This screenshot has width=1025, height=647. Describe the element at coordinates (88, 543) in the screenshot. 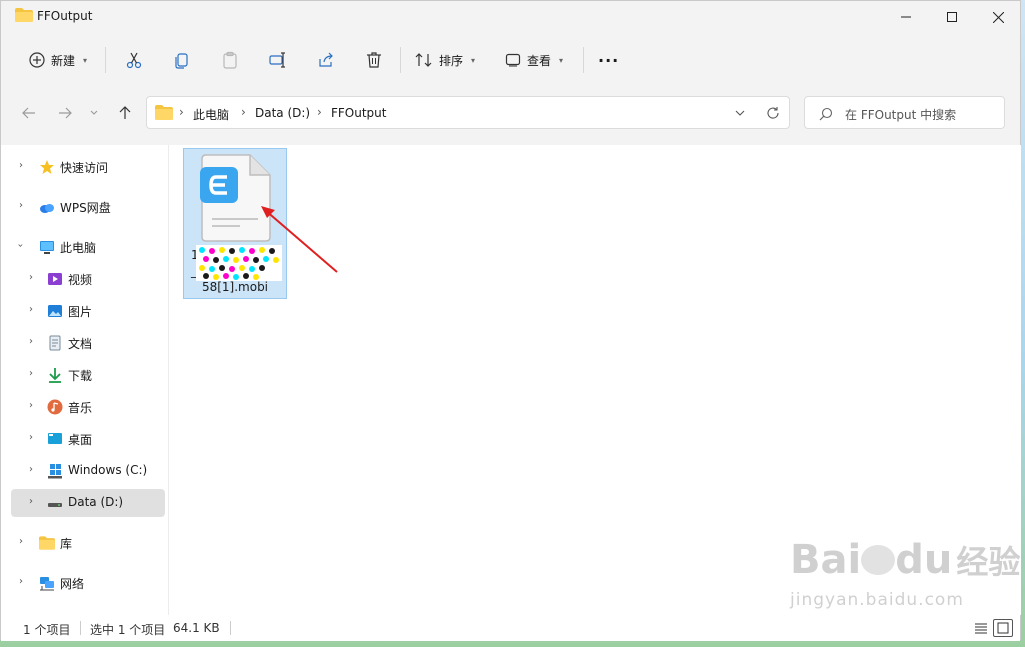

I see `sidebar-item-libraries: › 库` at that location.